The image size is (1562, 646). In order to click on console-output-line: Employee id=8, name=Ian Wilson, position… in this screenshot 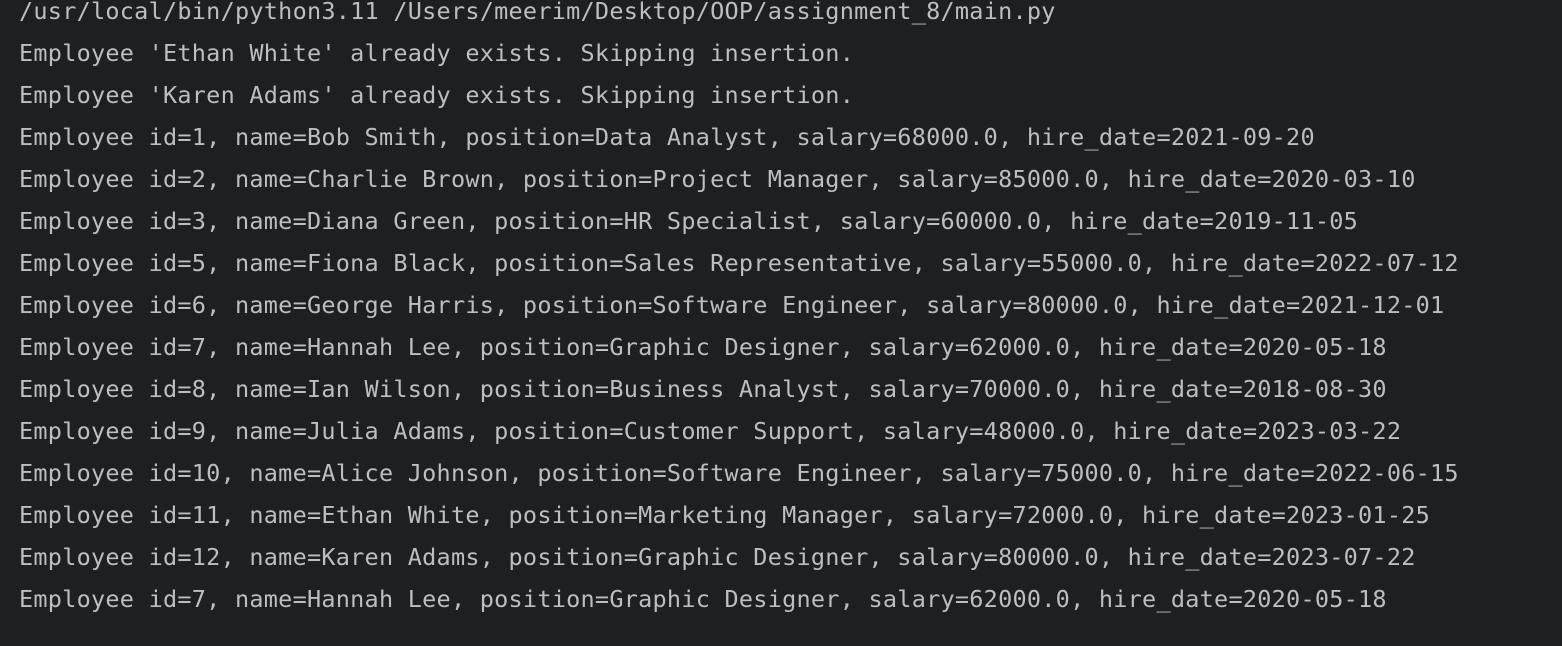, I will do `click(703, 389)`.